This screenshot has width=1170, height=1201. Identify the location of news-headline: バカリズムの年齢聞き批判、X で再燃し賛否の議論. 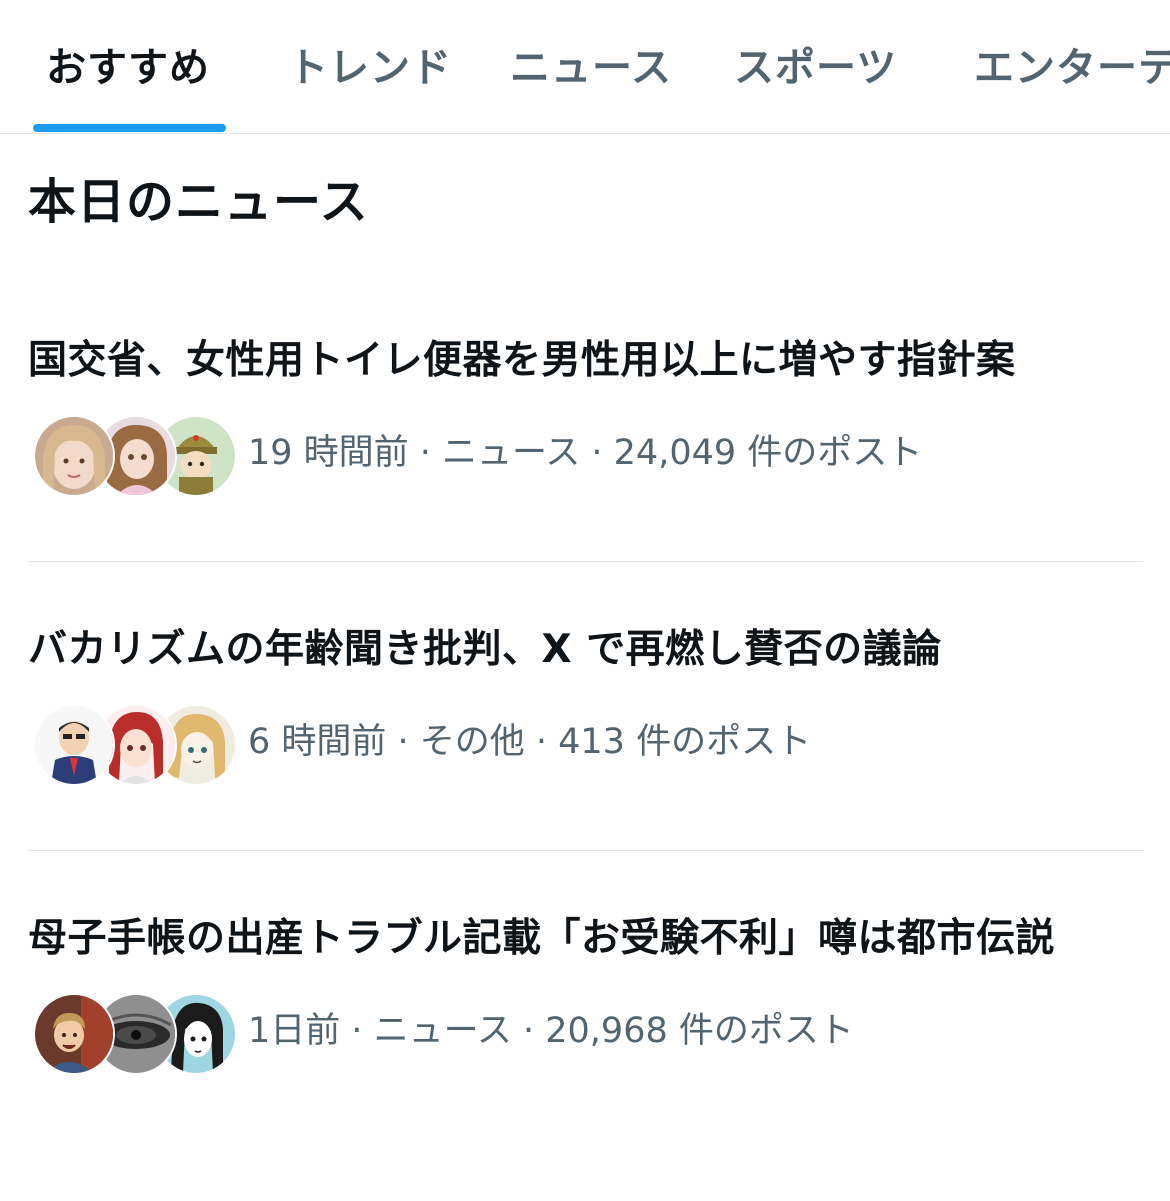
(485, 650).